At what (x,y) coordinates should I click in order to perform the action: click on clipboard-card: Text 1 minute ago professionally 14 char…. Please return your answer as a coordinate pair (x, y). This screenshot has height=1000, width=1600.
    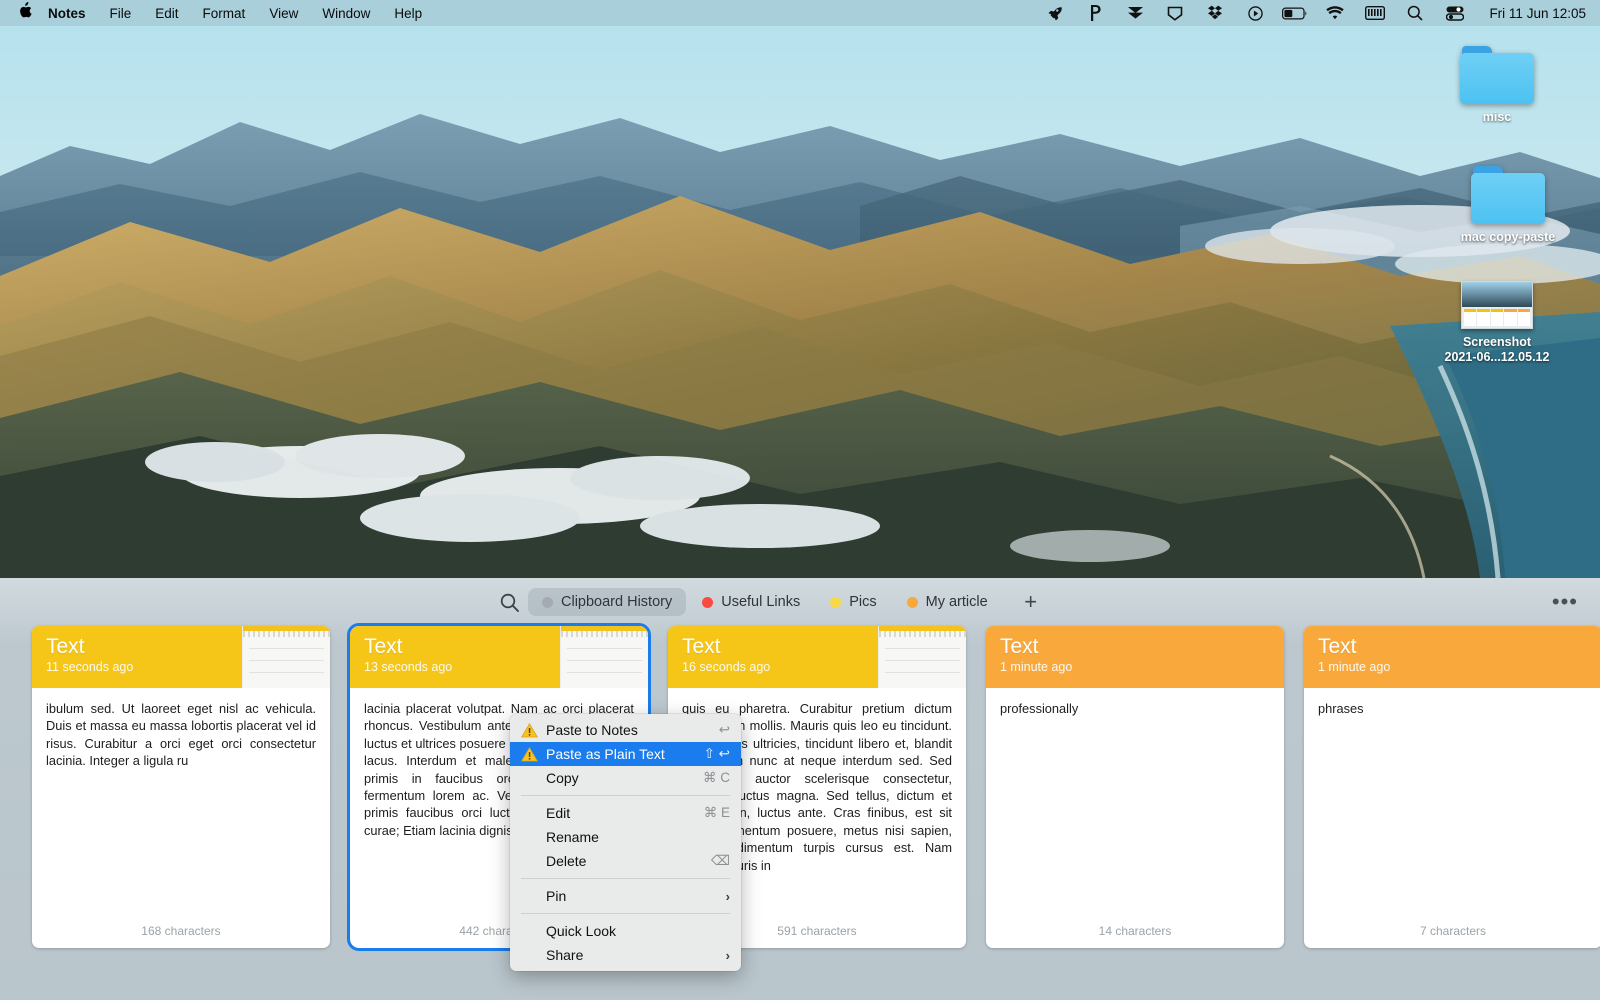
    Looking at the image, I should click on (1135, 787).